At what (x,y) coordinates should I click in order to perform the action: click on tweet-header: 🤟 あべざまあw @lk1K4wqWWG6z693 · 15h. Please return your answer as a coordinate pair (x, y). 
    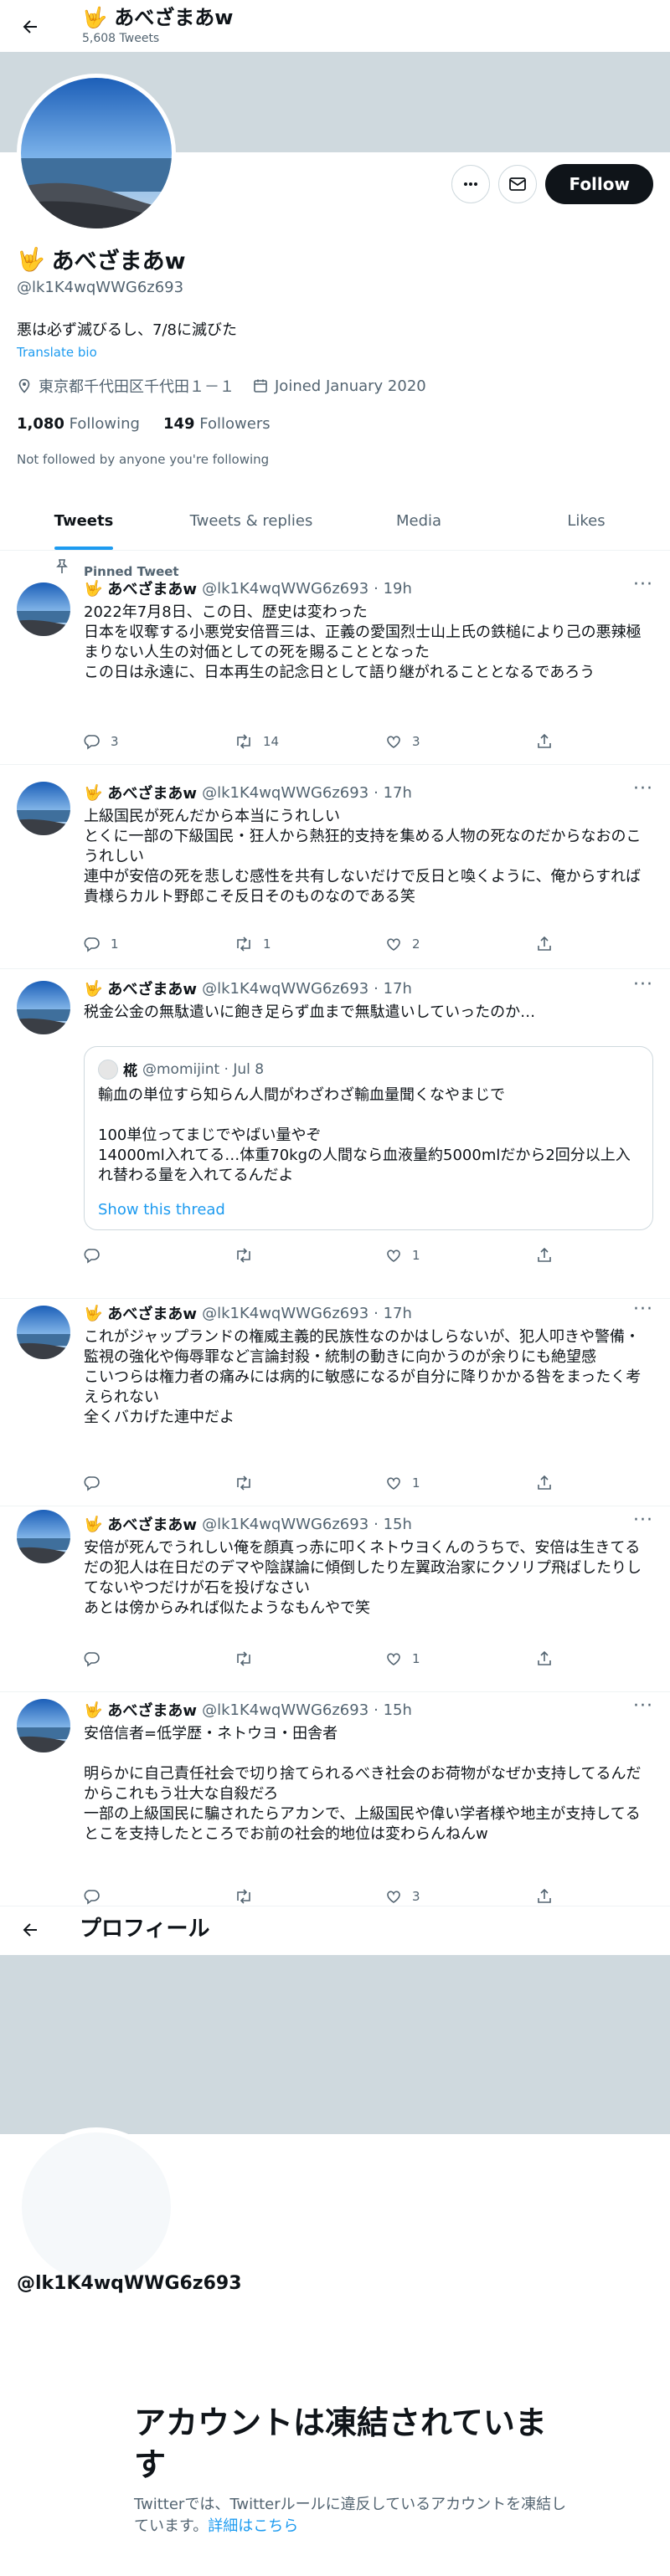
    Looking at the image, I should click on (248, 1710).